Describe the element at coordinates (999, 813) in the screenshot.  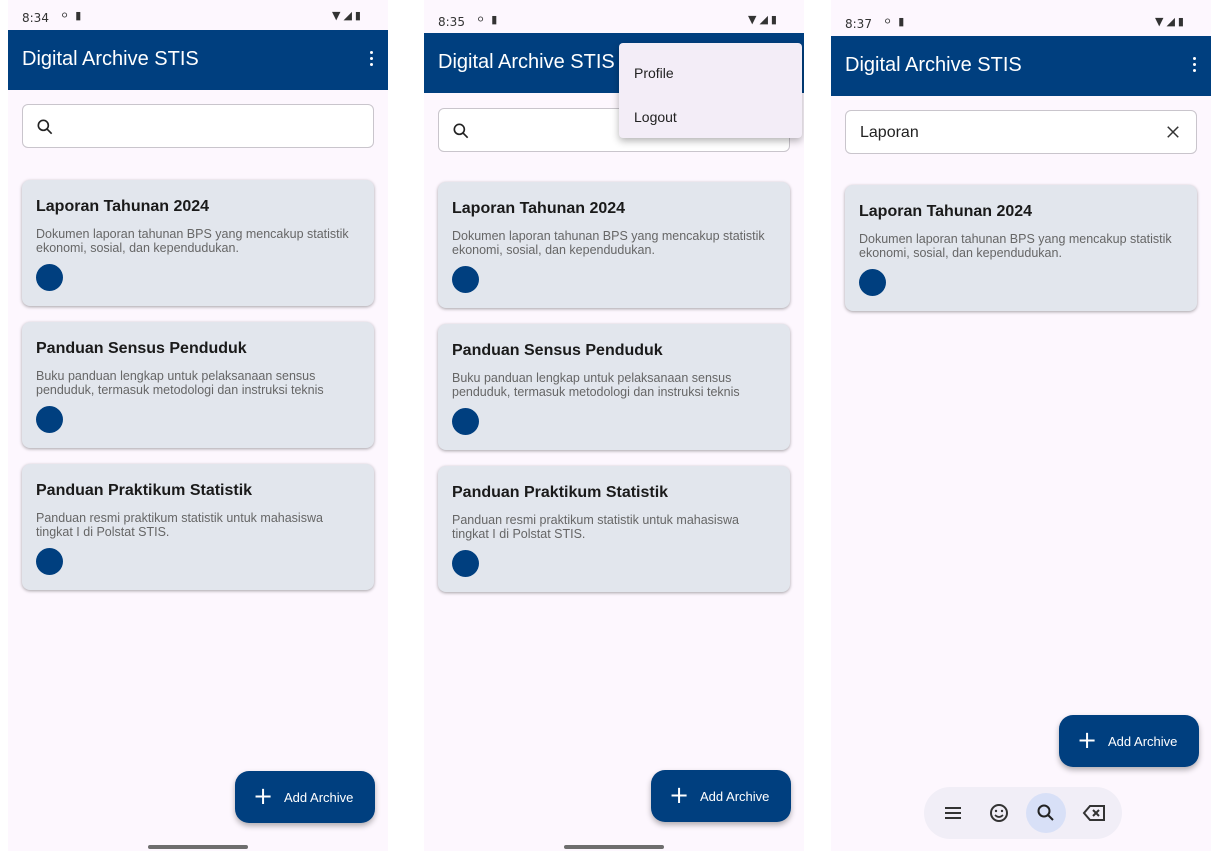
I see `emoji-icon` at that location.